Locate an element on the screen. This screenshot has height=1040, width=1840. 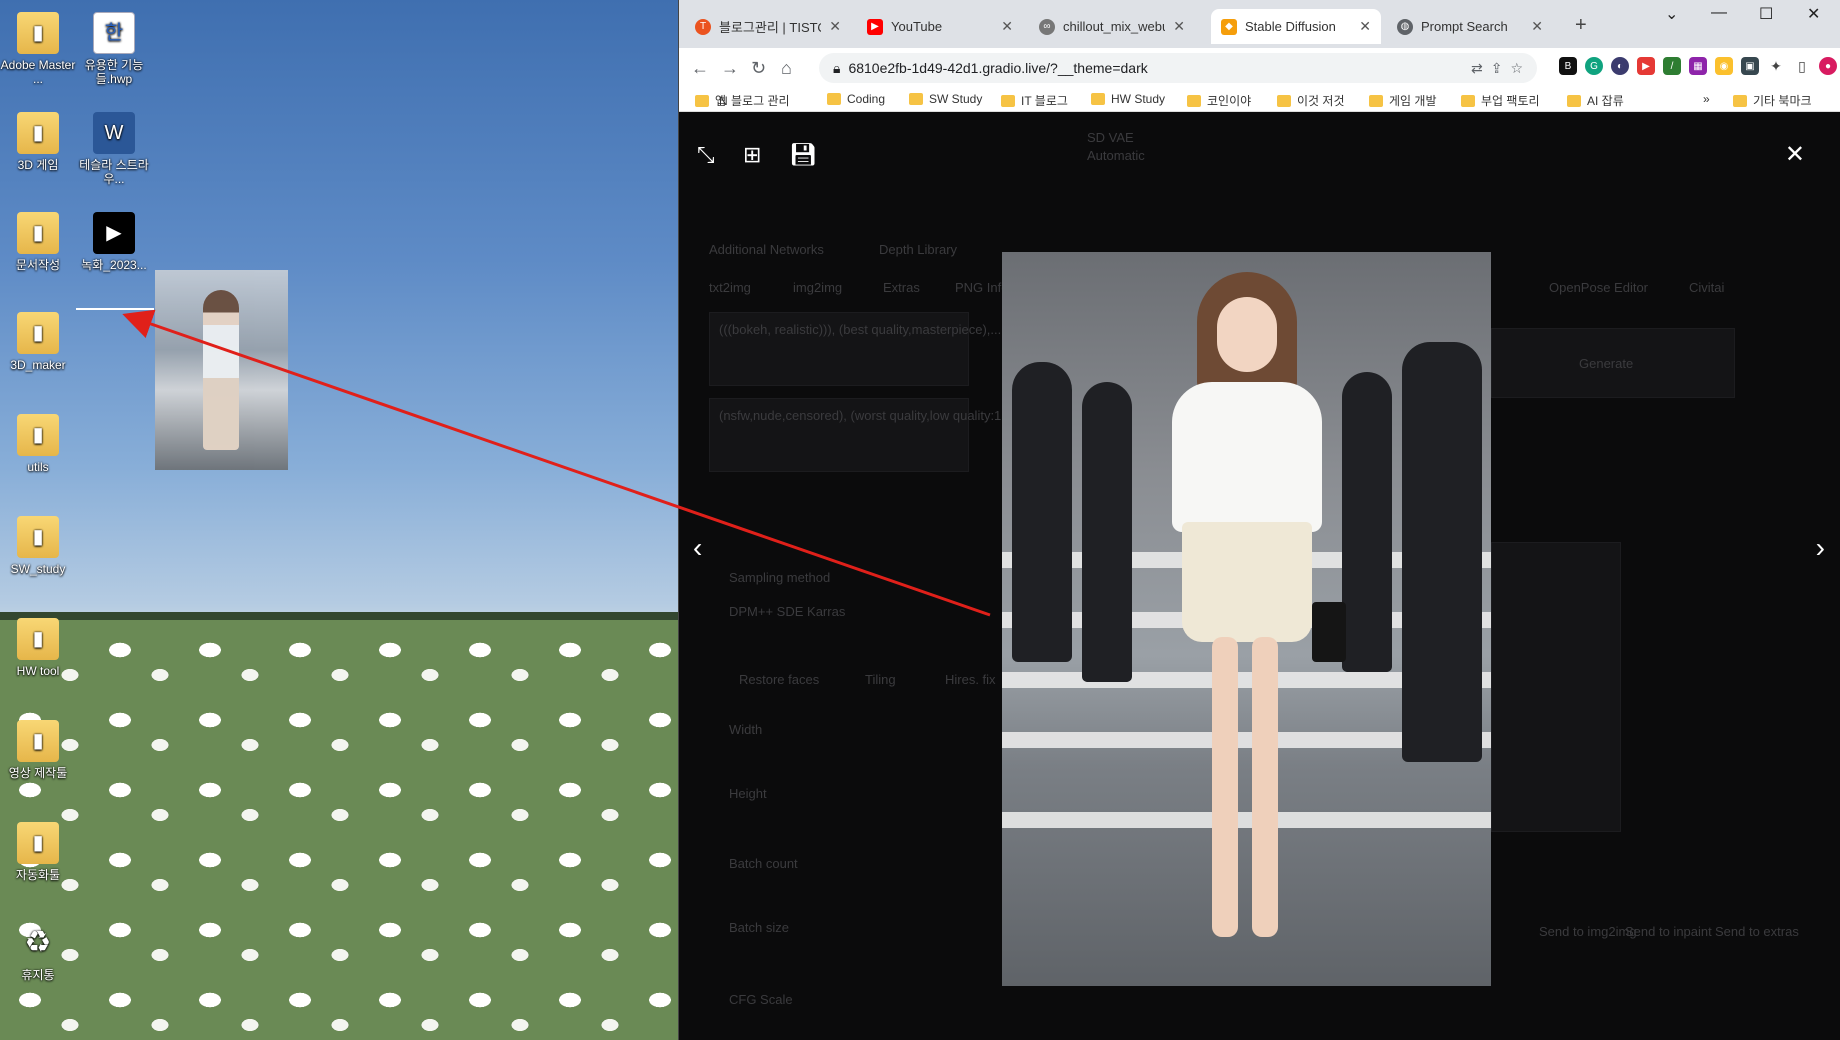
bookmark-hw-study: HW Study is located at coordinates (1128, 99).